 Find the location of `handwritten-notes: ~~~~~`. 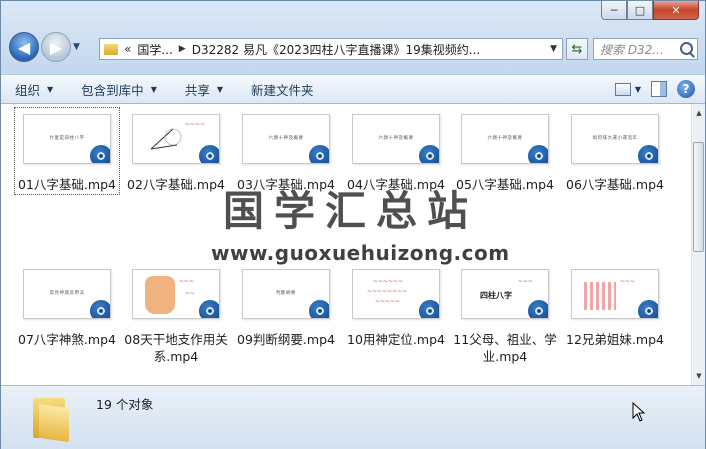

handwritten-notes: ~~~~~ is located at coordinates (388, 301).